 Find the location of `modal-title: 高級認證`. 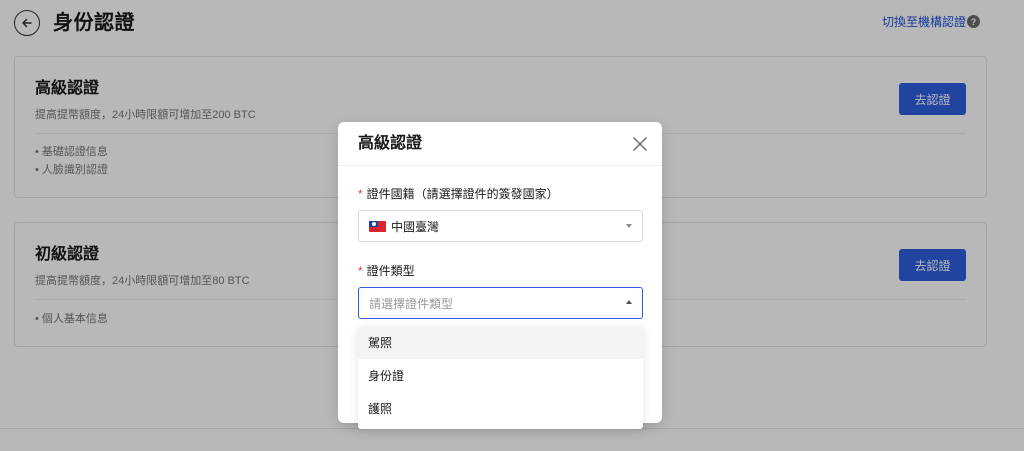

modal-title: 高級認證 is located at coordinates (390, 143).